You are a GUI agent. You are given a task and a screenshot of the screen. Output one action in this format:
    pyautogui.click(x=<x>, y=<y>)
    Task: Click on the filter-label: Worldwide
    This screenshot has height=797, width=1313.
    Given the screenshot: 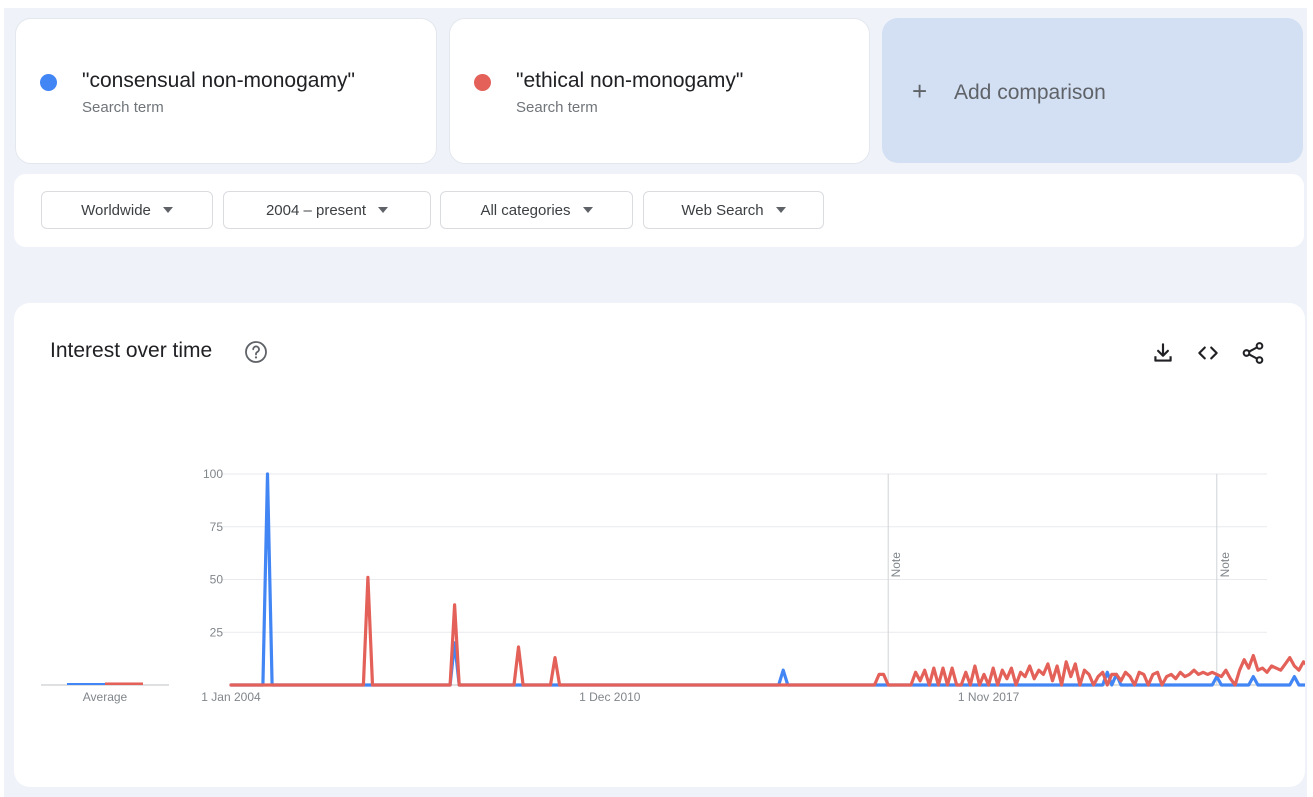 What is the action you would take?
    pyautogui.click(x=116, y=210)
    